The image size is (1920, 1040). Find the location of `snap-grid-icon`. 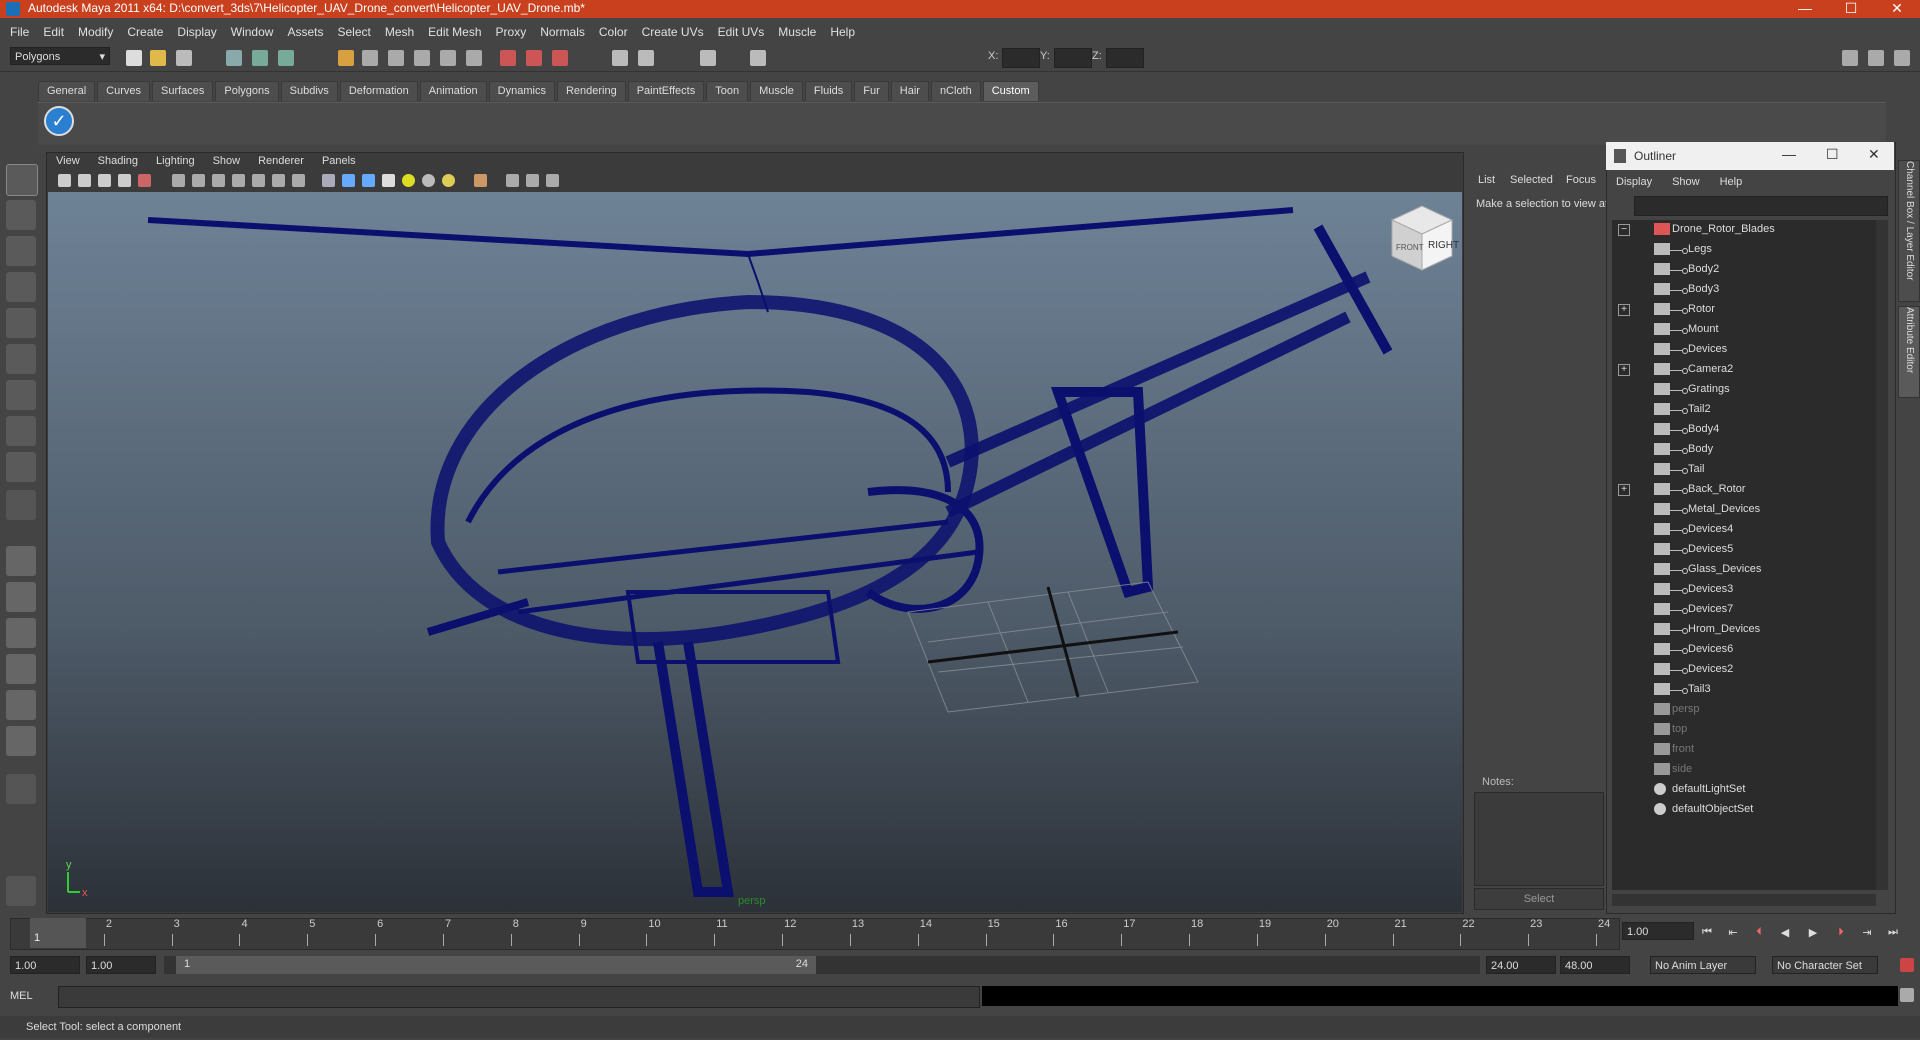

snap-grid-icon is located at coordinates (346, 58).